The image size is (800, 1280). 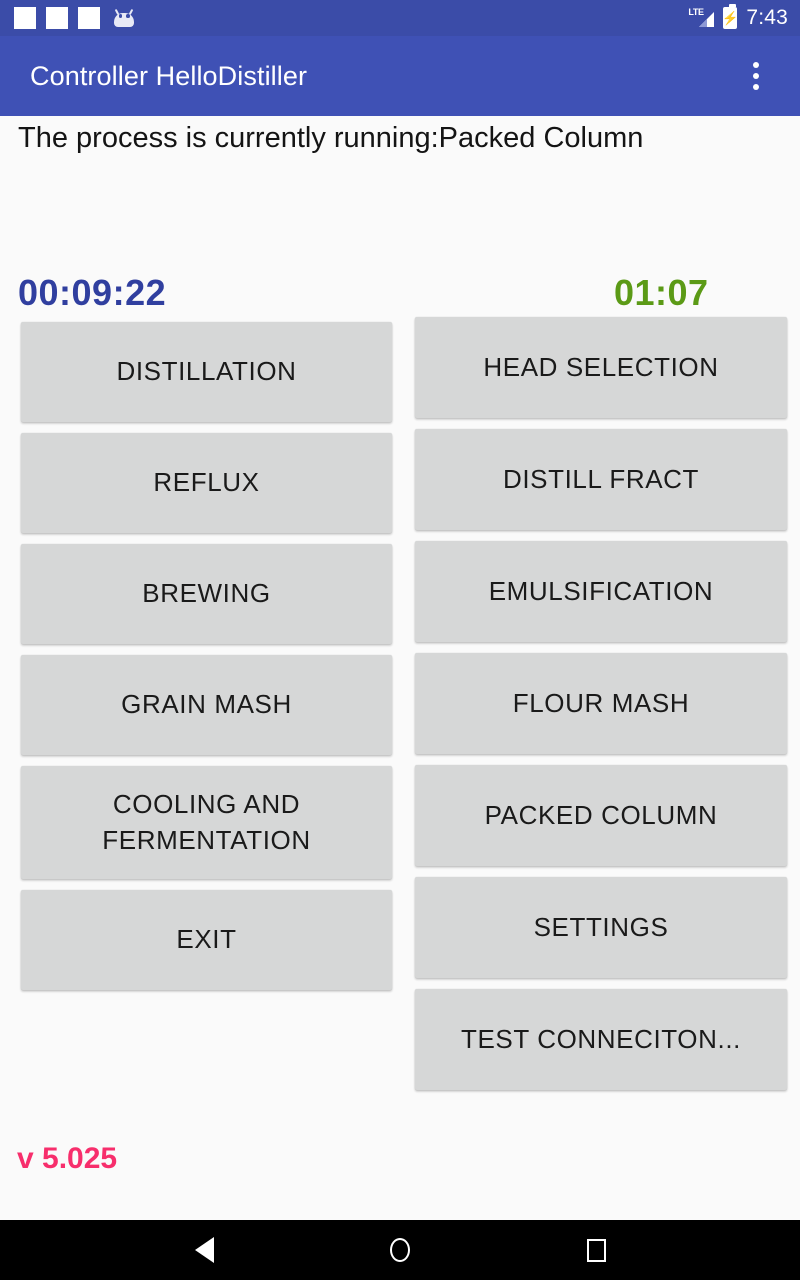 What do you see at coordinates (206, 940) in the screenshot?
I see `exit-button: EXIT` at bounding box center [206, 940].